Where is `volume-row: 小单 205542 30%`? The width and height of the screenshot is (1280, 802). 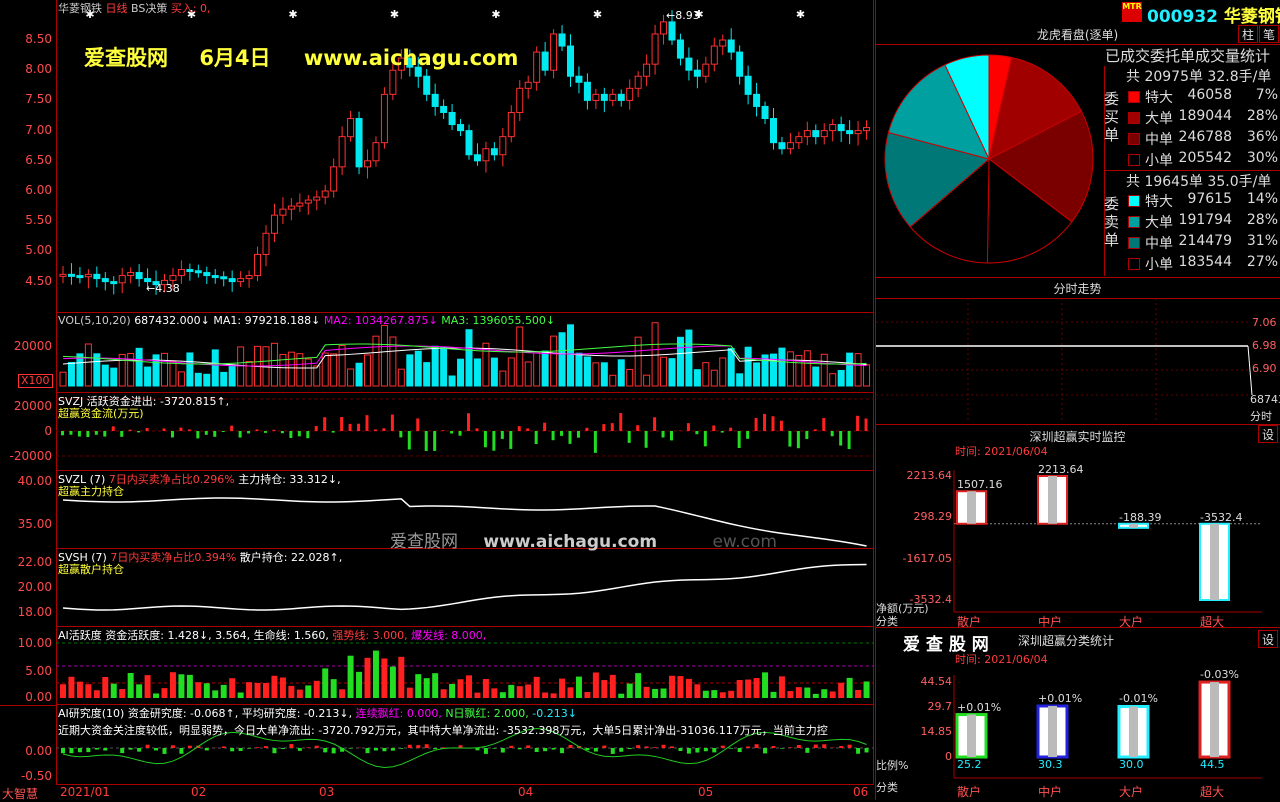
volume-row: 小单 205542 30% is located at coordinates (1203, 160).